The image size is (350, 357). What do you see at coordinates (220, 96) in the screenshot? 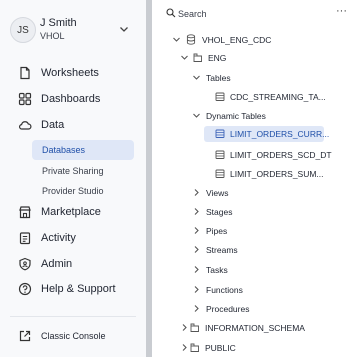
I see `table-icon` at bounding box center [220, 96].